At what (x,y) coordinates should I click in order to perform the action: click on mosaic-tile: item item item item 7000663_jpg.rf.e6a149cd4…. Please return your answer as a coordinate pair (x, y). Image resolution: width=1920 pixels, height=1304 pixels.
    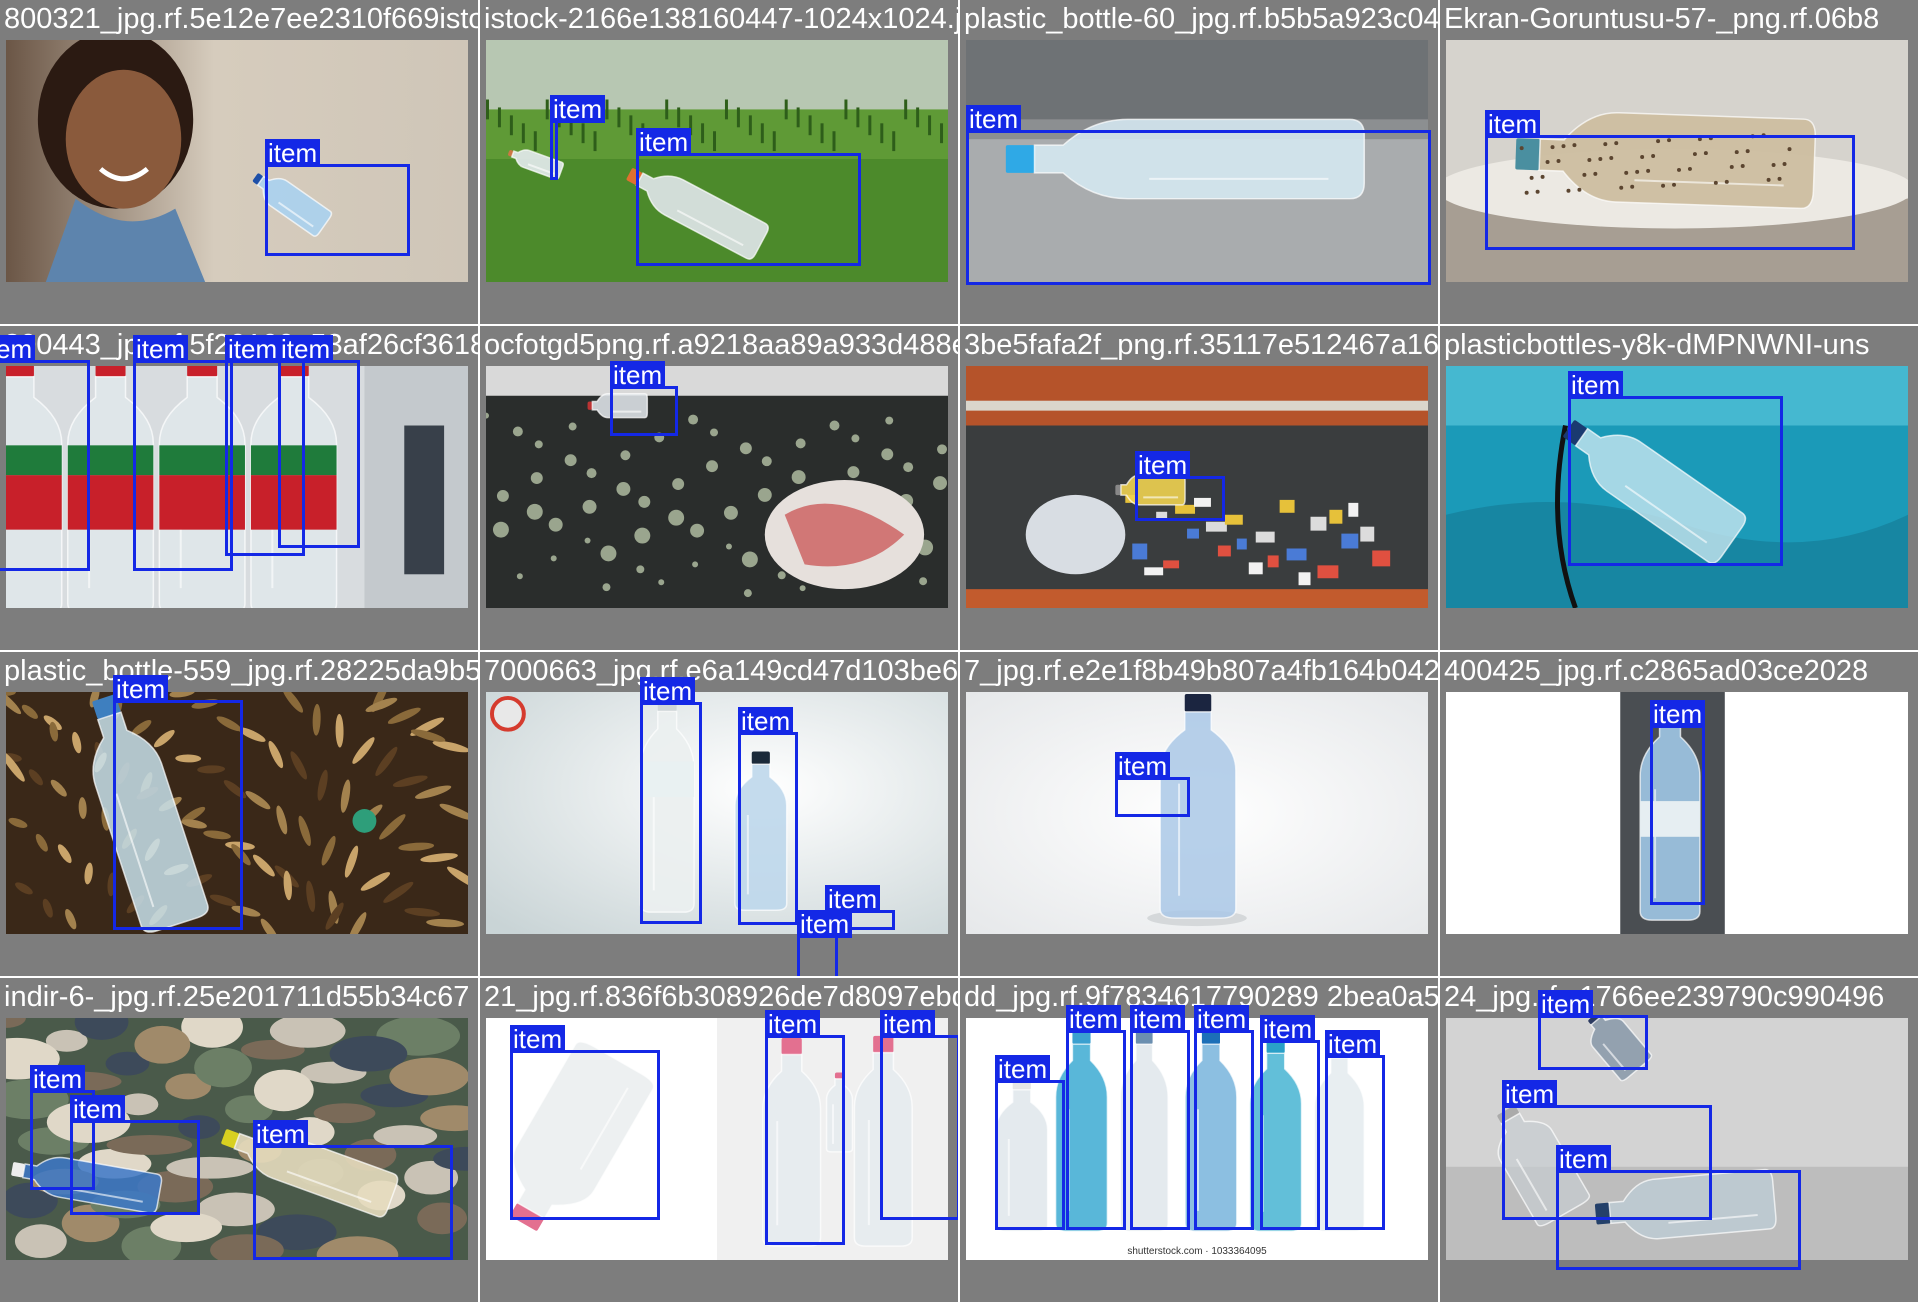
    Looking at the image, I should click on (720, 815).